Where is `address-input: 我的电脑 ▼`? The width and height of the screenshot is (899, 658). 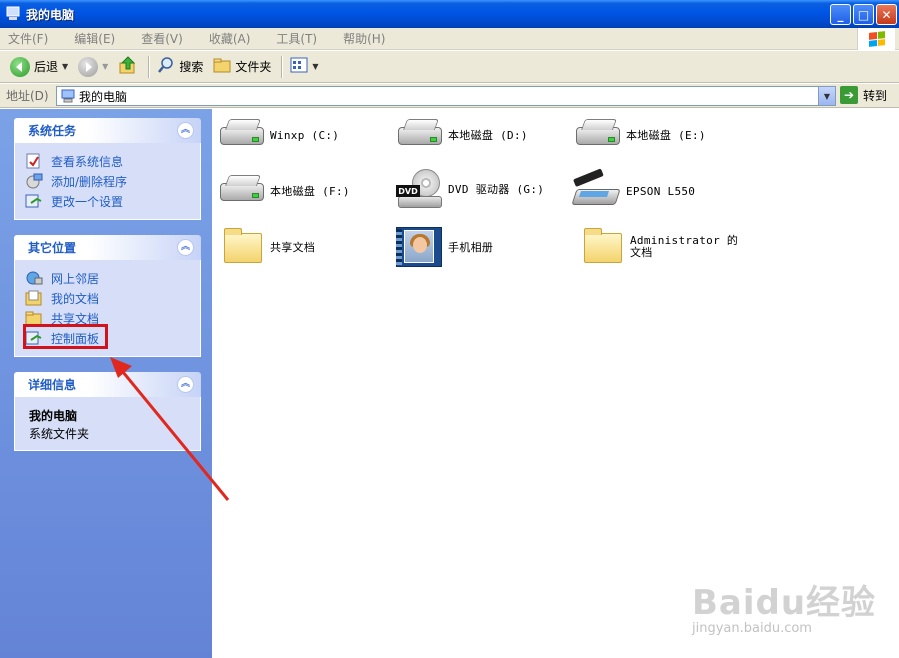 address-input: 我的电脑 ▼ is located at coordinates (446, 96).